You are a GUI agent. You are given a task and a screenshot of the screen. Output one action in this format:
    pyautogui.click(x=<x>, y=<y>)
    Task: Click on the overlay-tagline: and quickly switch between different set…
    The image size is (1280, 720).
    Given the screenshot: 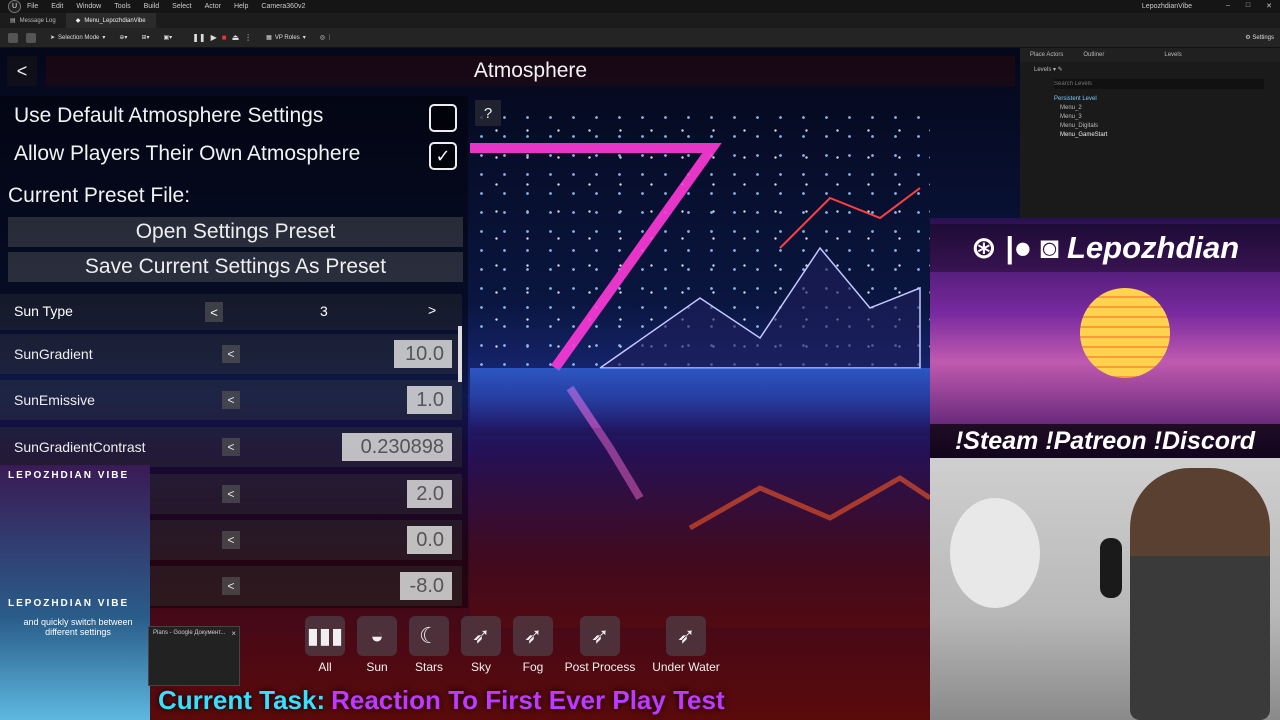 What is the action you would take?
    pyautogui.click(x=78, y=627)
    